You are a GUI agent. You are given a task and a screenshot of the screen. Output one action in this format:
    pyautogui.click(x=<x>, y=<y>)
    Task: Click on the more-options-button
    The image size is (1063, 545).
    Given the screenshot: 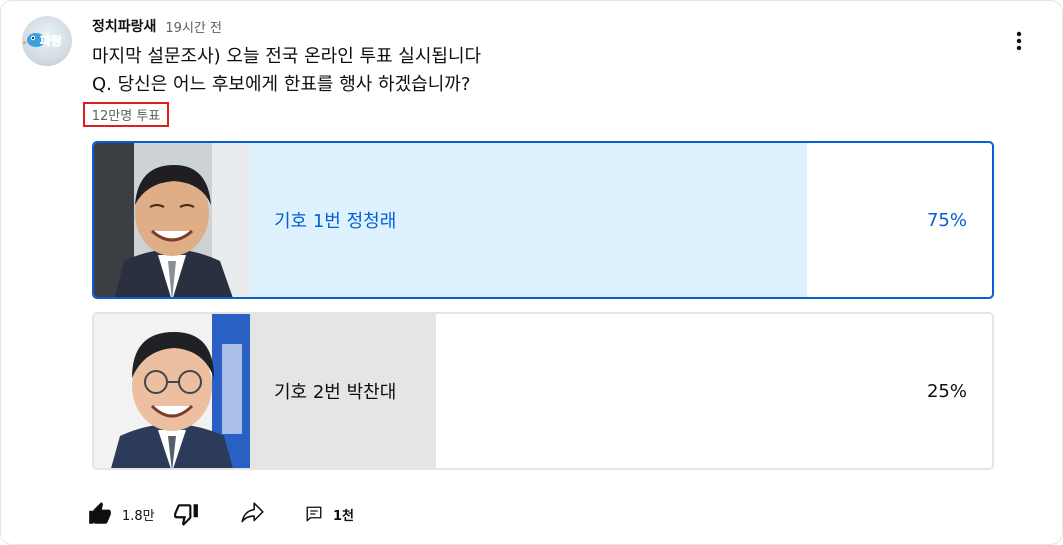 What is the action you would take?
    pyautogui.click(x=1019, y=41)
    